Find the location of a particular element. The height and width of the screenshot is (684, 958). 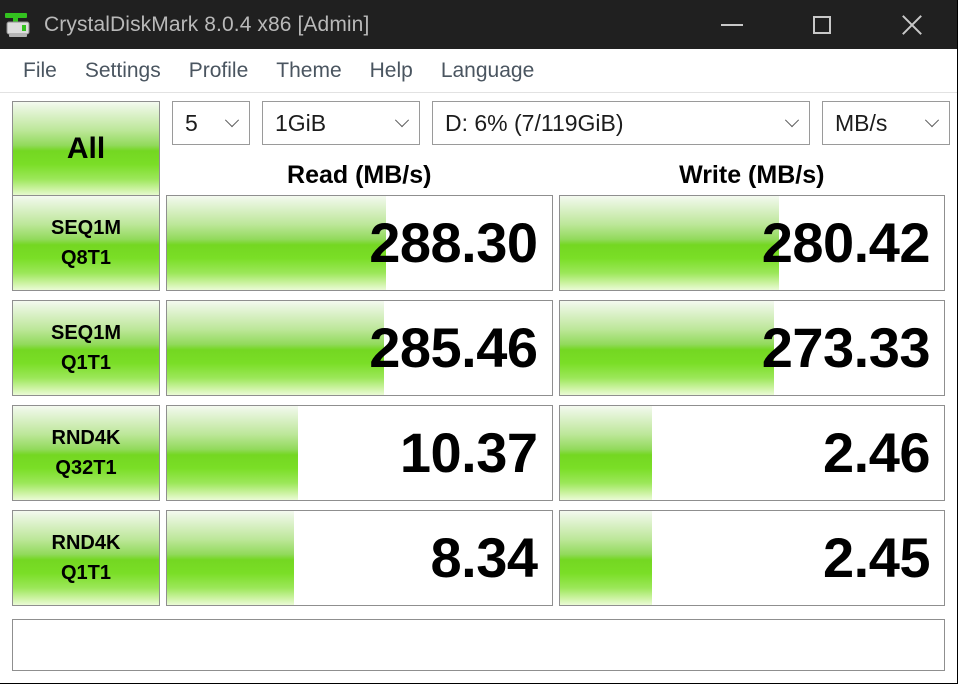

table-row: SEQ1M Q1T1 285.46 273.33 is located at coordinates (478, 348).